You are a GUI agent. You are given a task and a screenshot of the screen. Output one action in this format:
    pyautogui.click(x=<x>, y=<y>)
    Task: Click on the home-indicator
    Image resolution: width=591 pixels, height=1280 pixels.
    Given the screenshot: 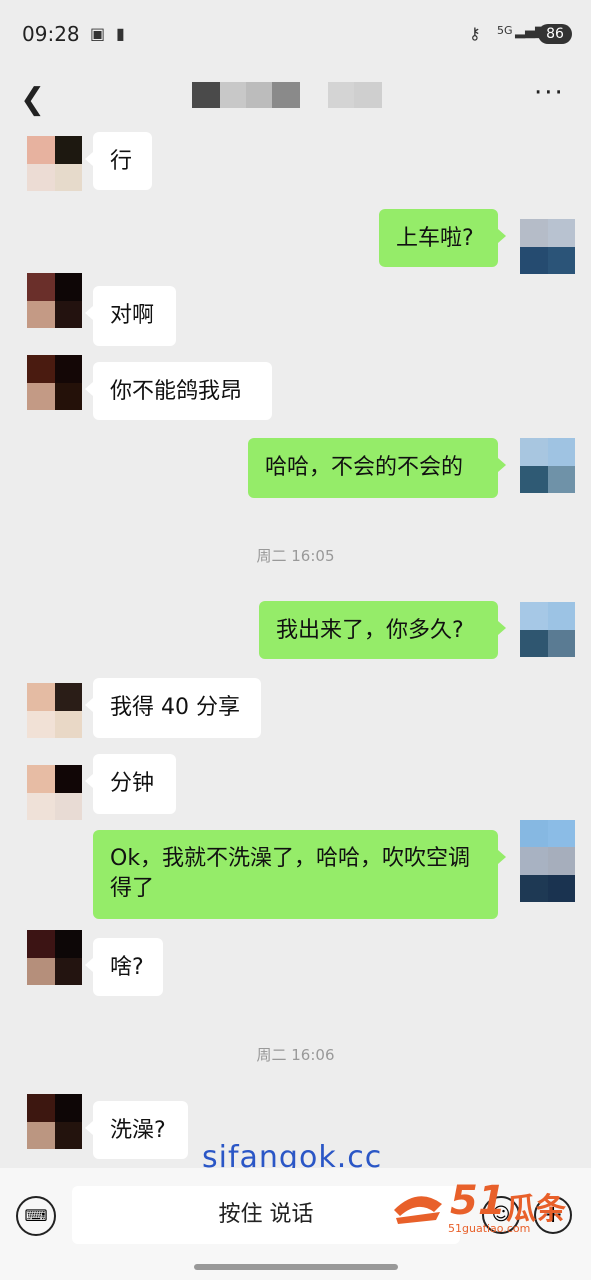 What is the action you would take?
    pyautogui.click(x=296, y=1267)
    